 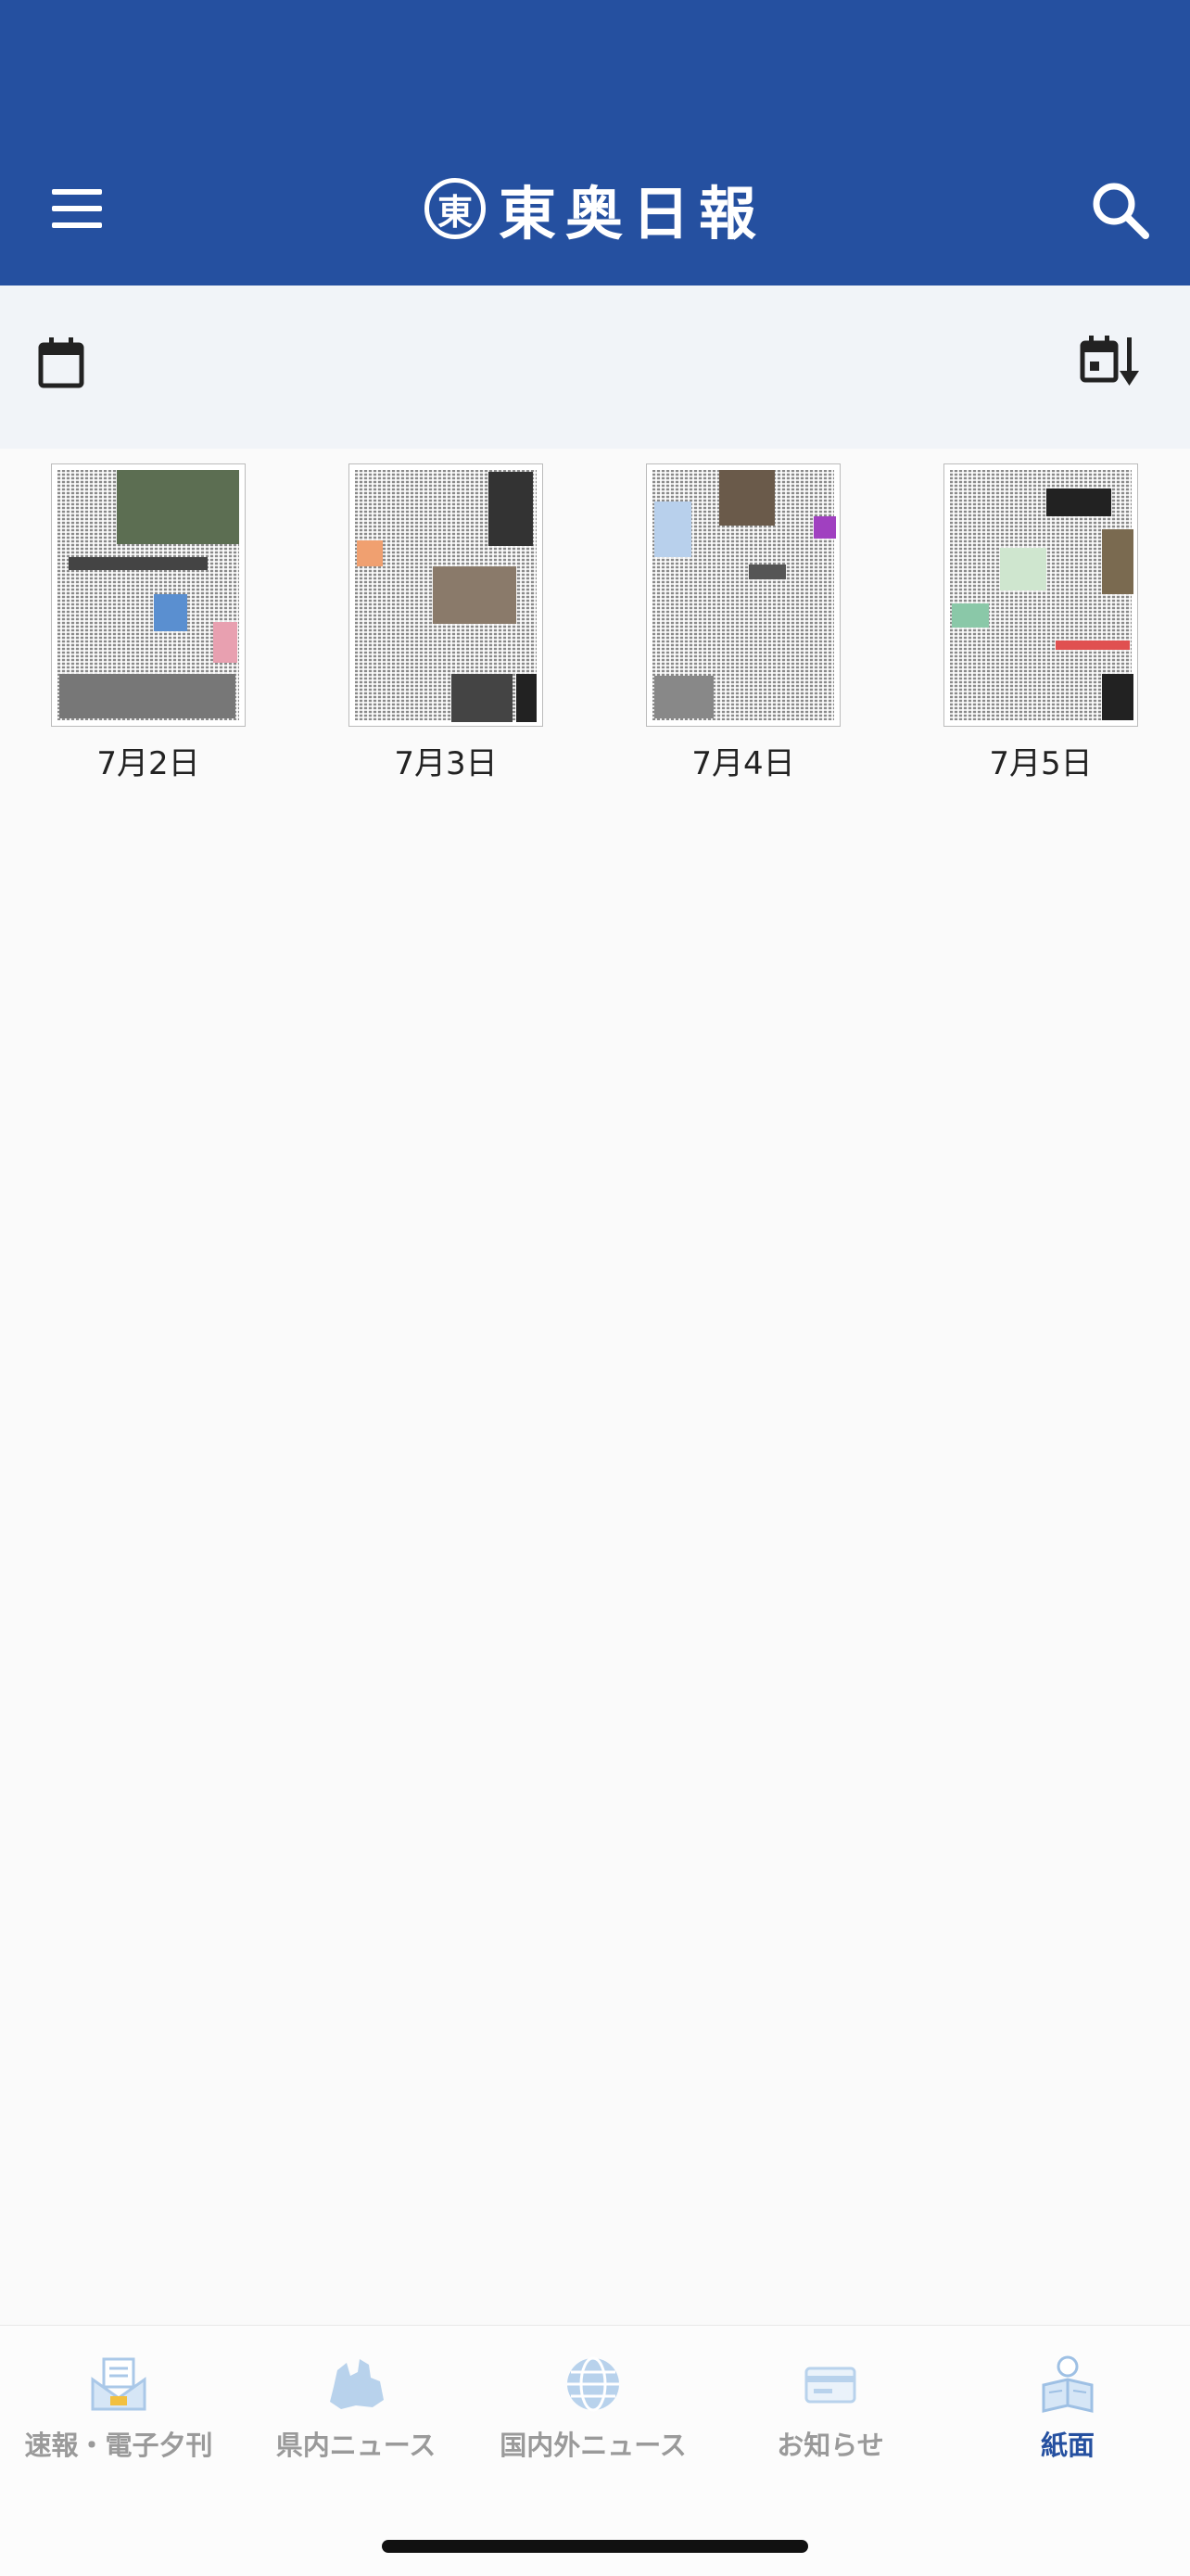 I want to click on calendar-icon, so click(x=61, y=362).